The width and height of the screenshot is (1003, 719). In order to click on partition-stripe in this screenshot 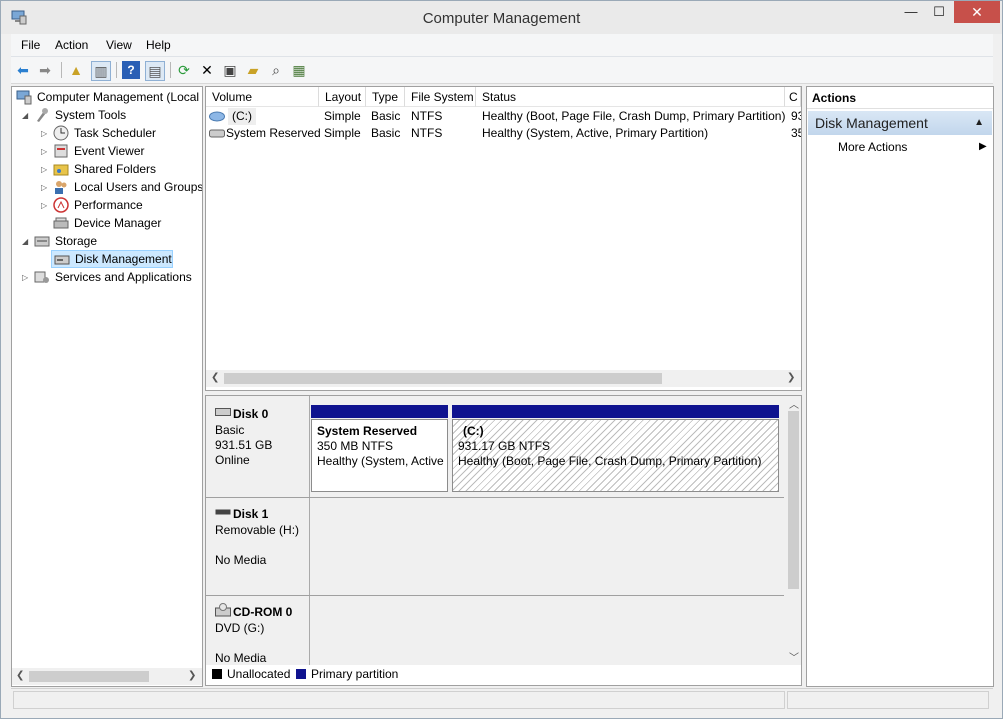, I will do `click(615, 411)`.